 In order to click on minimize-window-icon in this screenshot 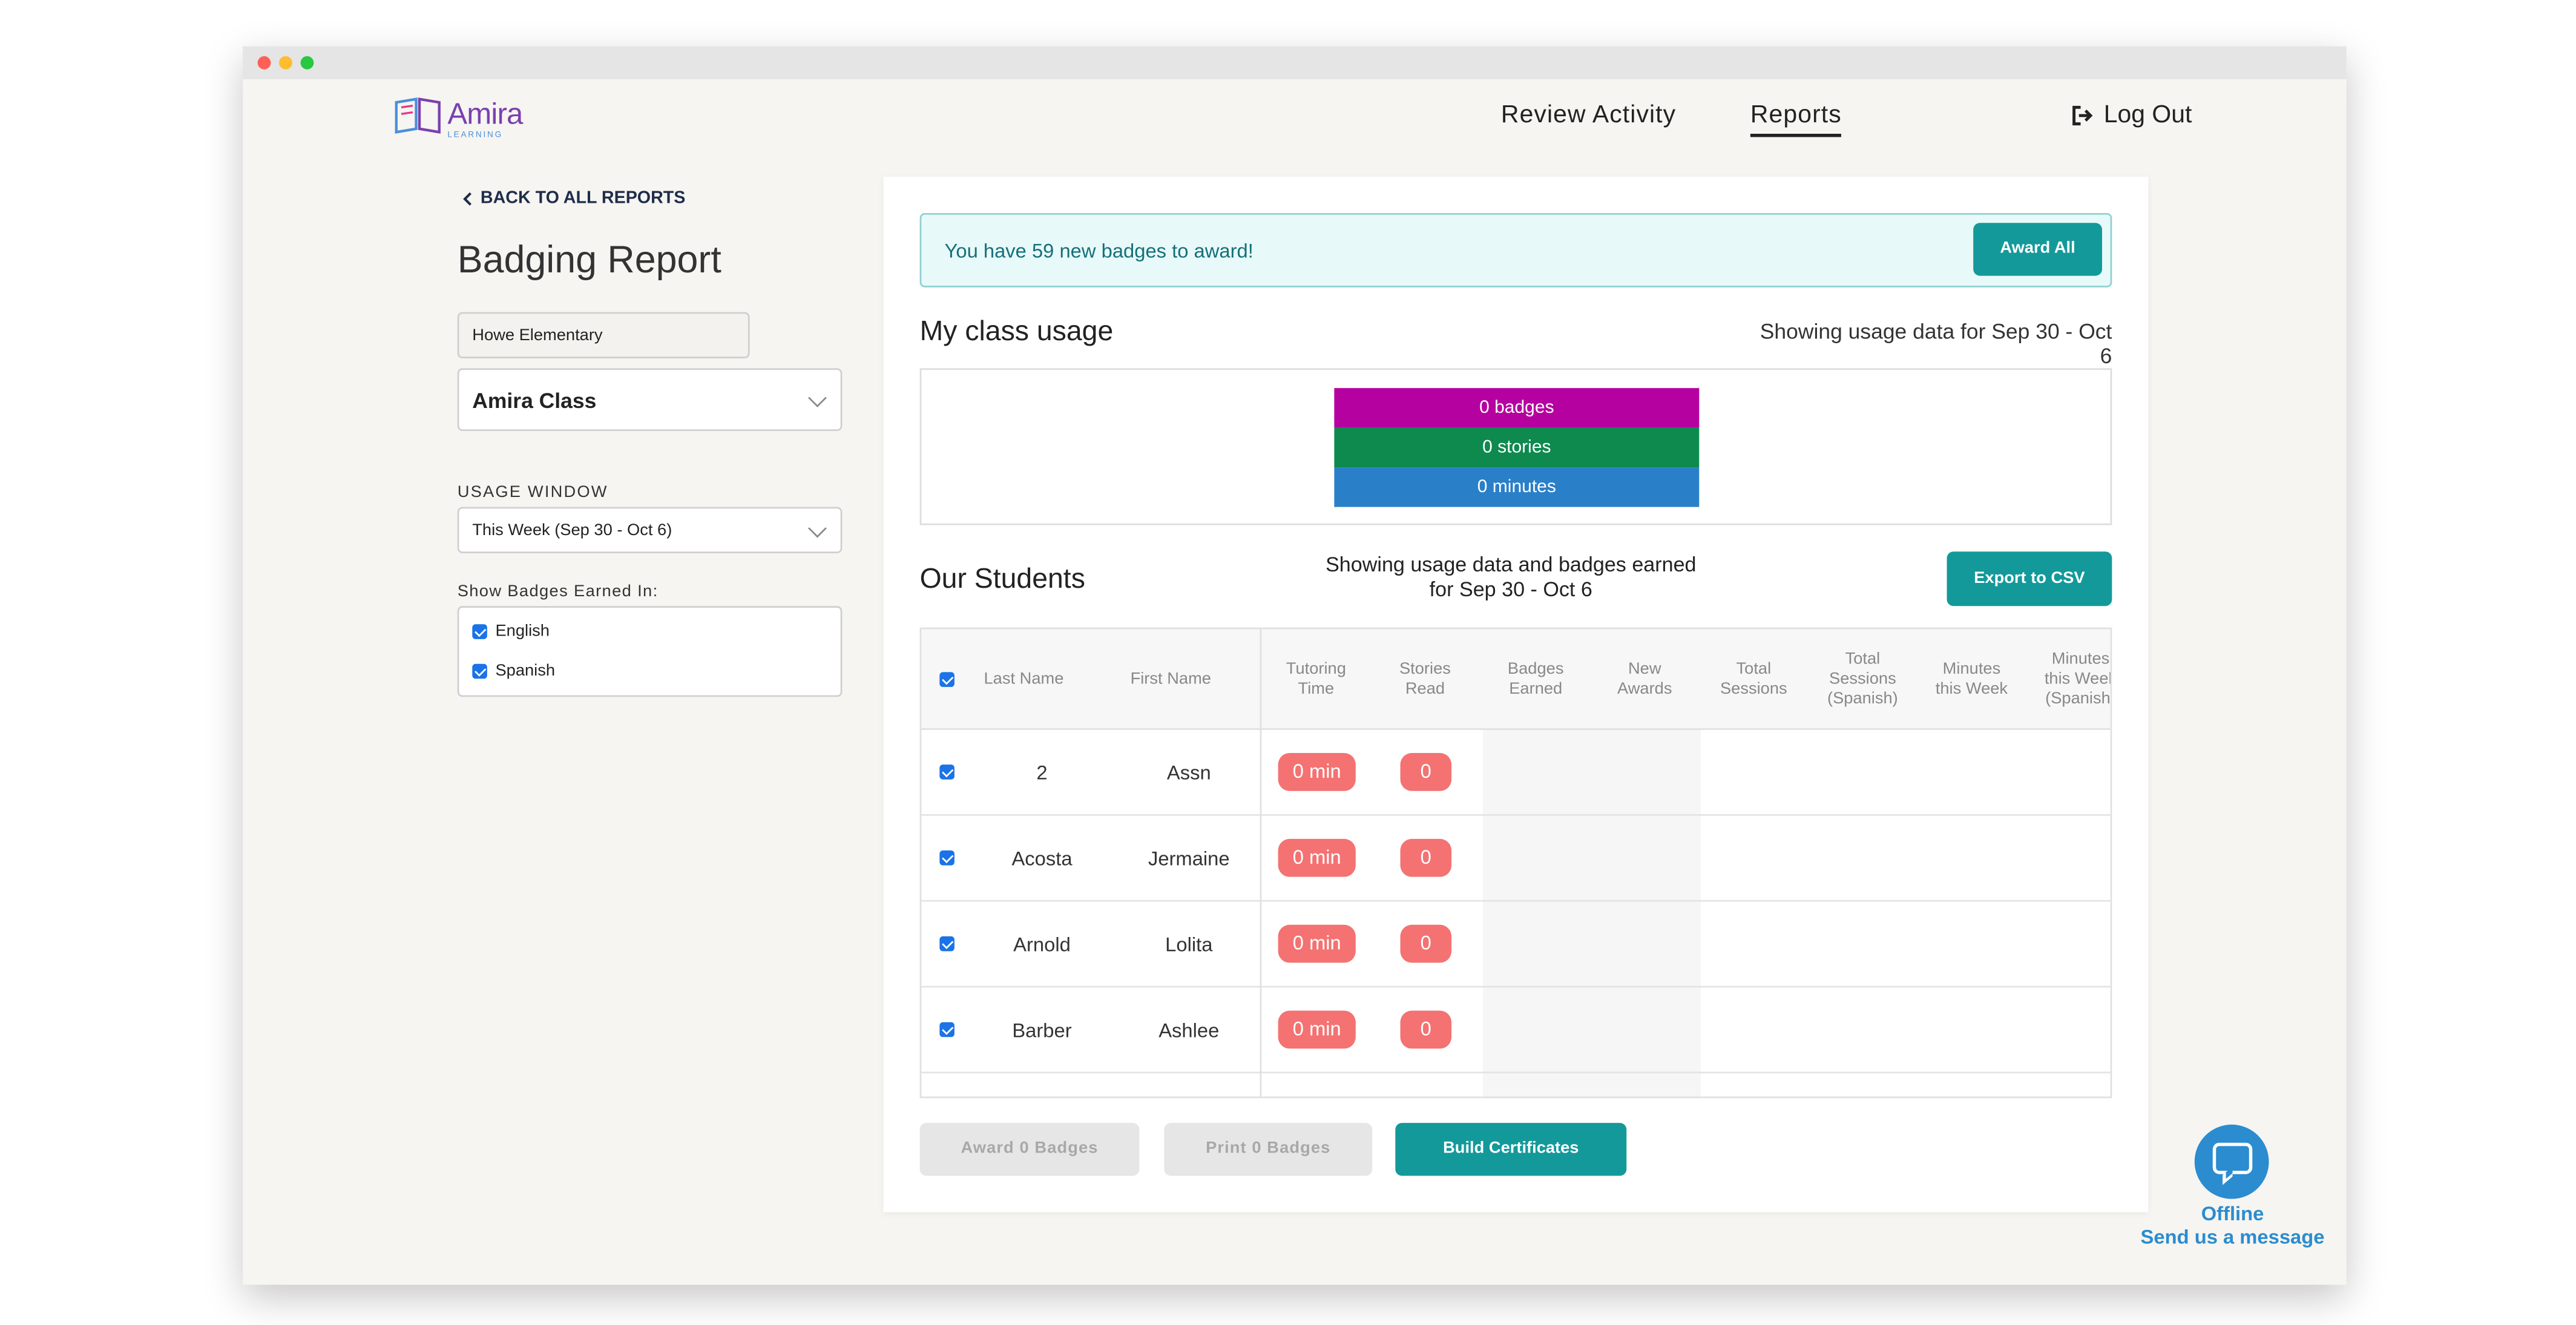, I will do `click(285, 63)`.